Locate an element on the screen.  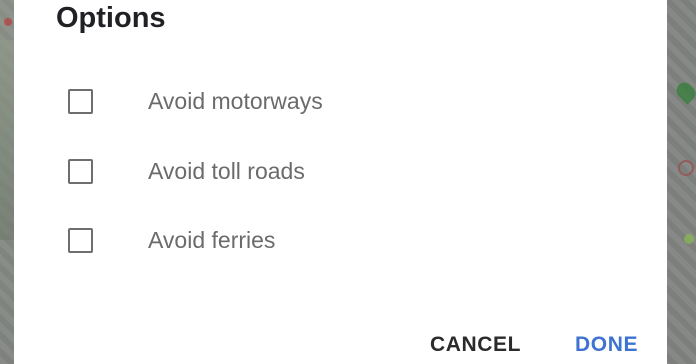
done-button: DONE is located at coordinates (606, 345).